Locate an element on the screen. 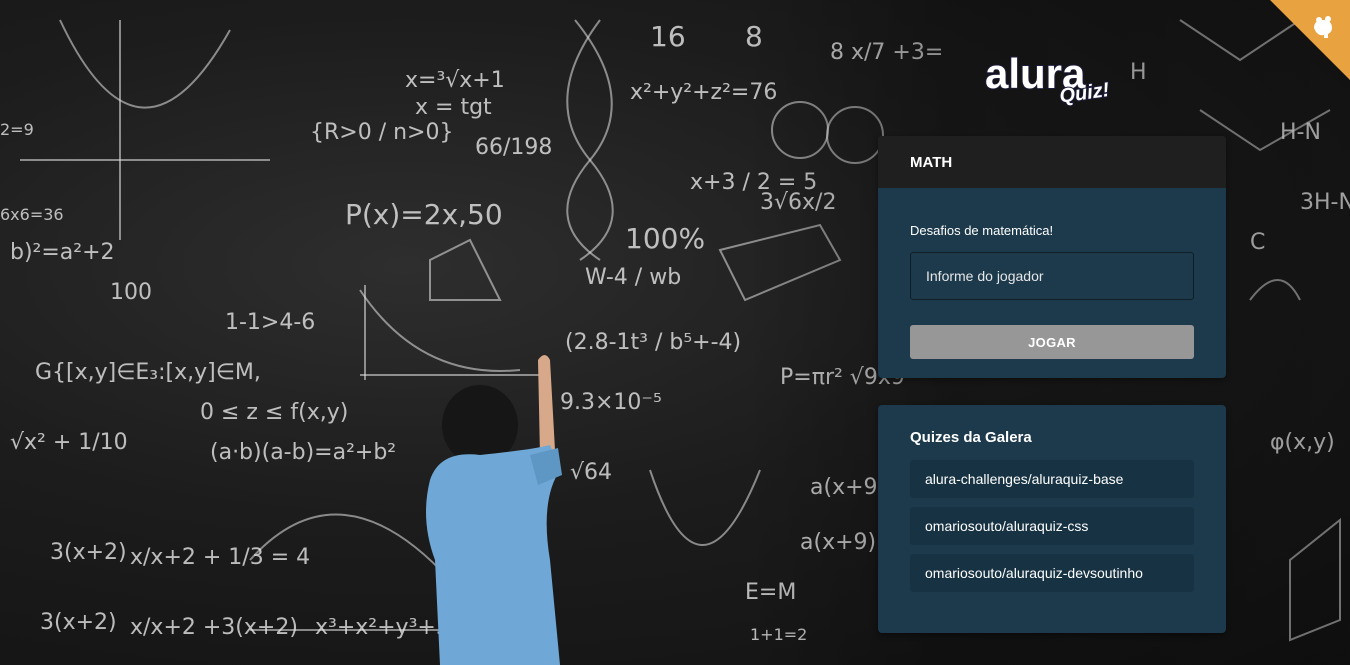 Image resolution: width=1350 pixels, height=665 pixels. quiz-card: MATH Desafios de matemática! JOGAR is located at coordinates (1052, 257).